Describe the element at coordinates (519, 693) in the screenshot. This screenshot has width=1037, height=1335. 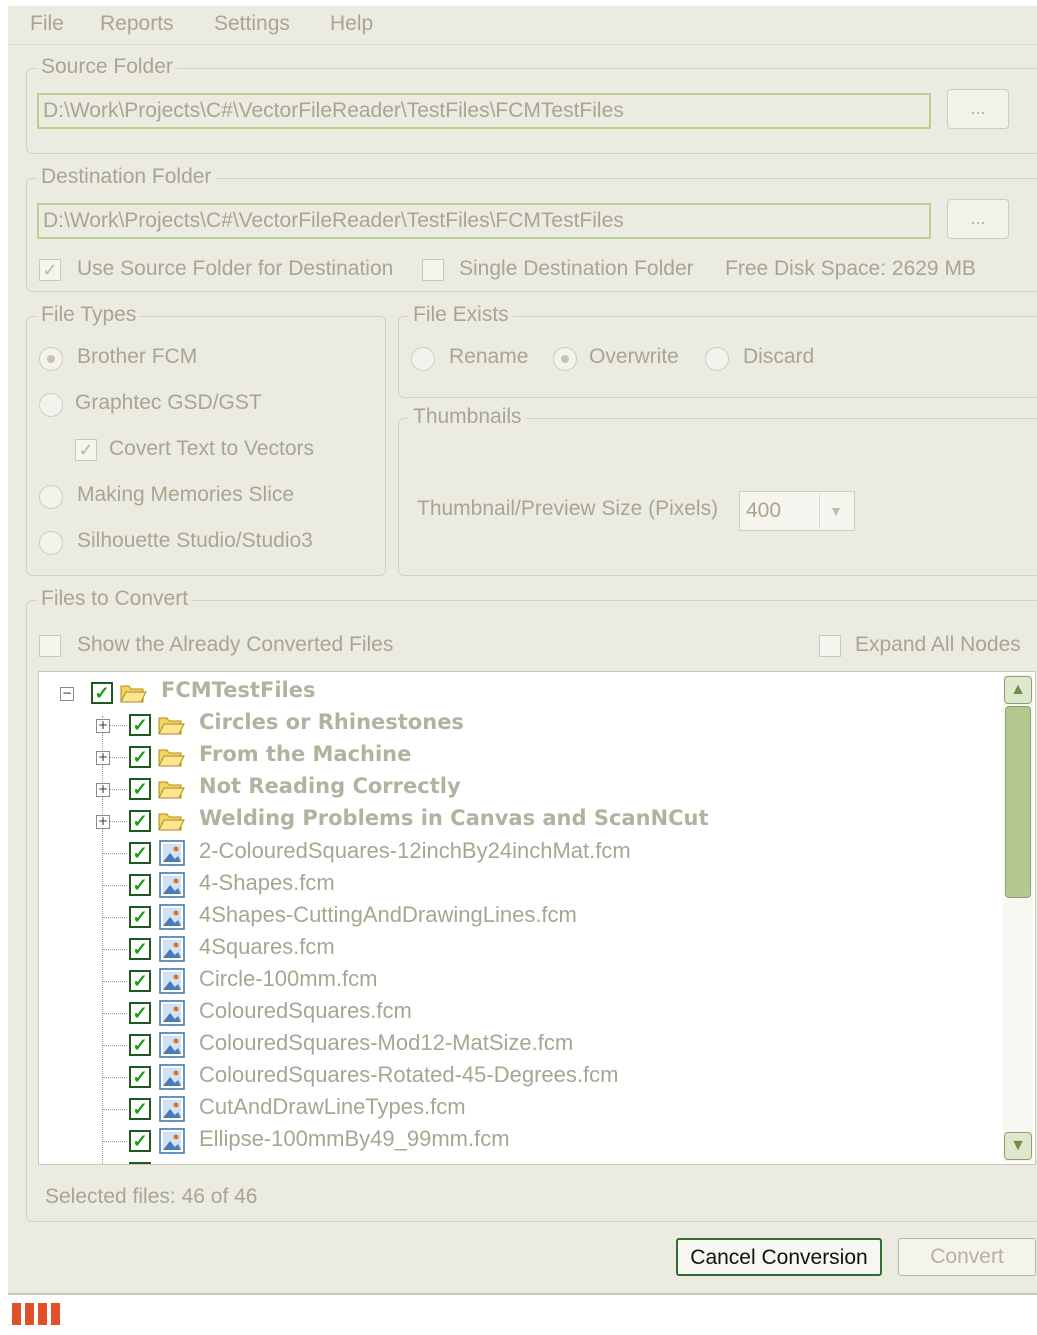
I see `tree-row-root: − ✓ FCMTestFiles` at that location.